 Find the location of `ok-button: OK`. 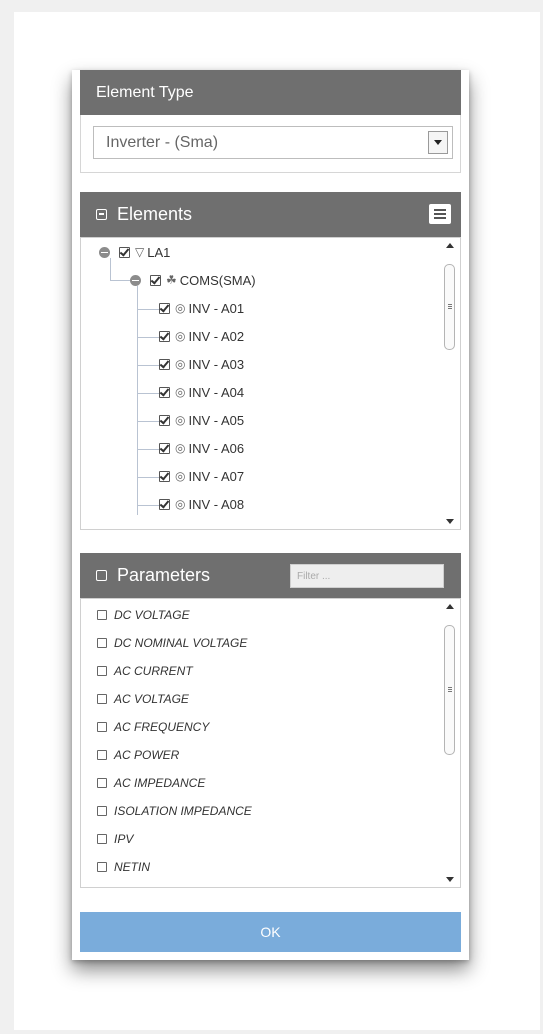

ok-button: OK is located at coordinates (270, 932).